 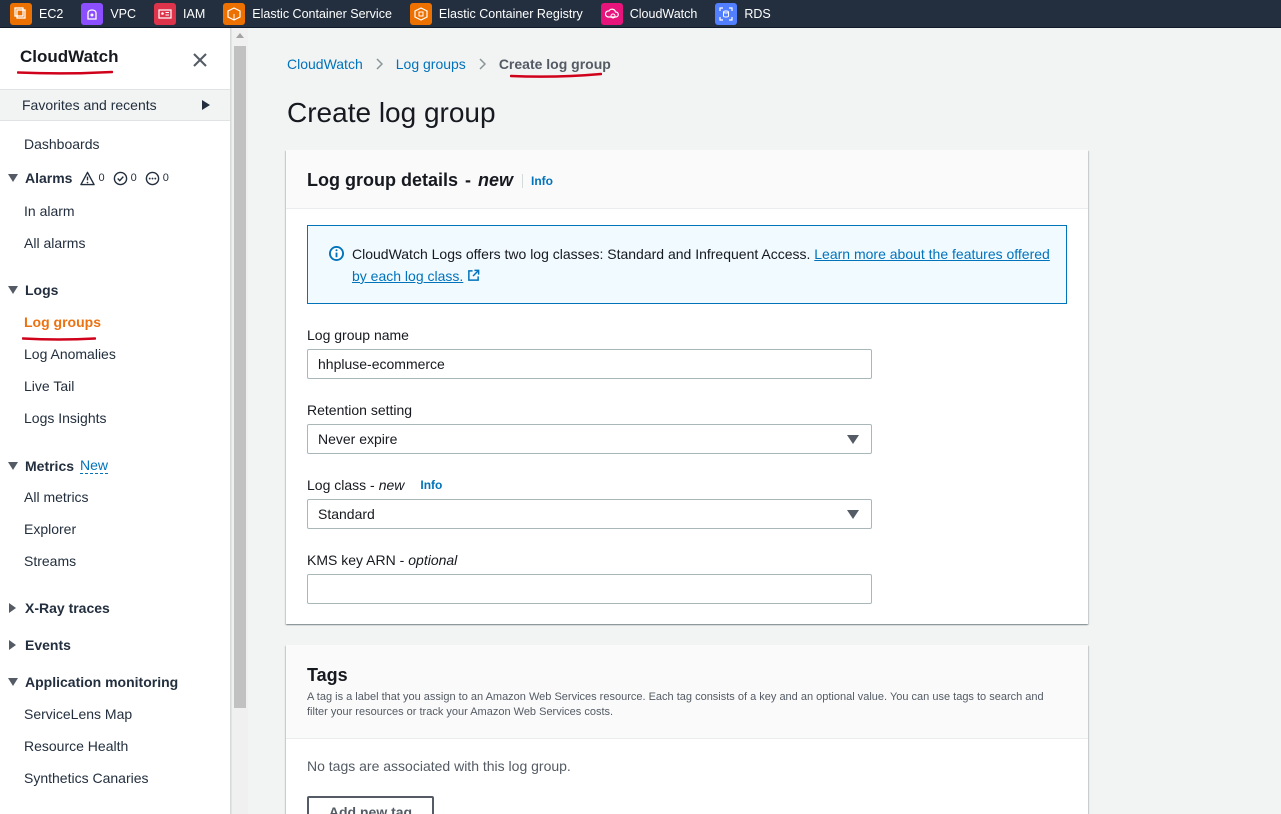 What do you see at coordinates (165, 13) in the screenshot?
I see `iam-icon` at bounding box center [165, 13].